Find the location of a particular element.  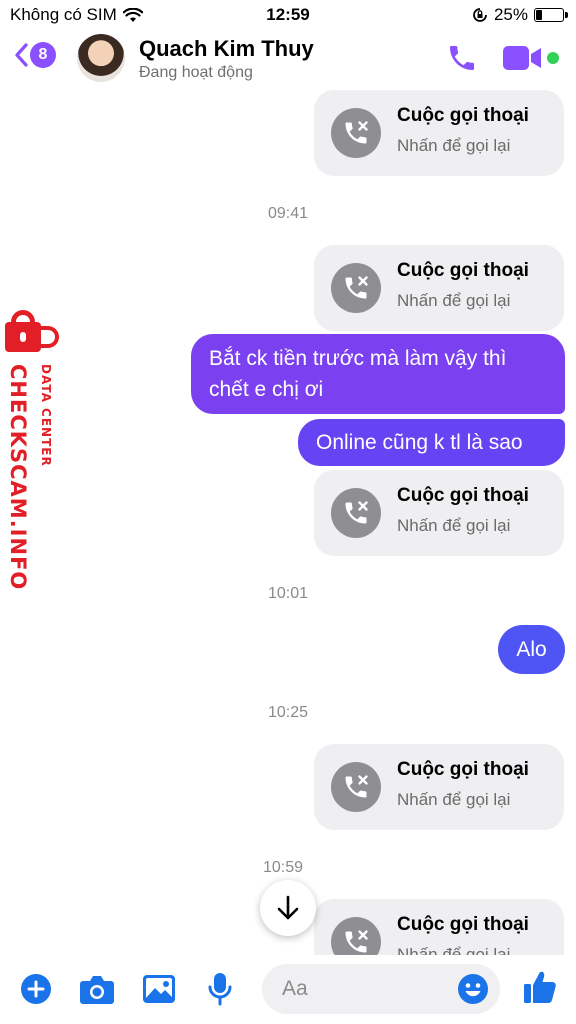

message-composer is located at coordinates (288, 989).